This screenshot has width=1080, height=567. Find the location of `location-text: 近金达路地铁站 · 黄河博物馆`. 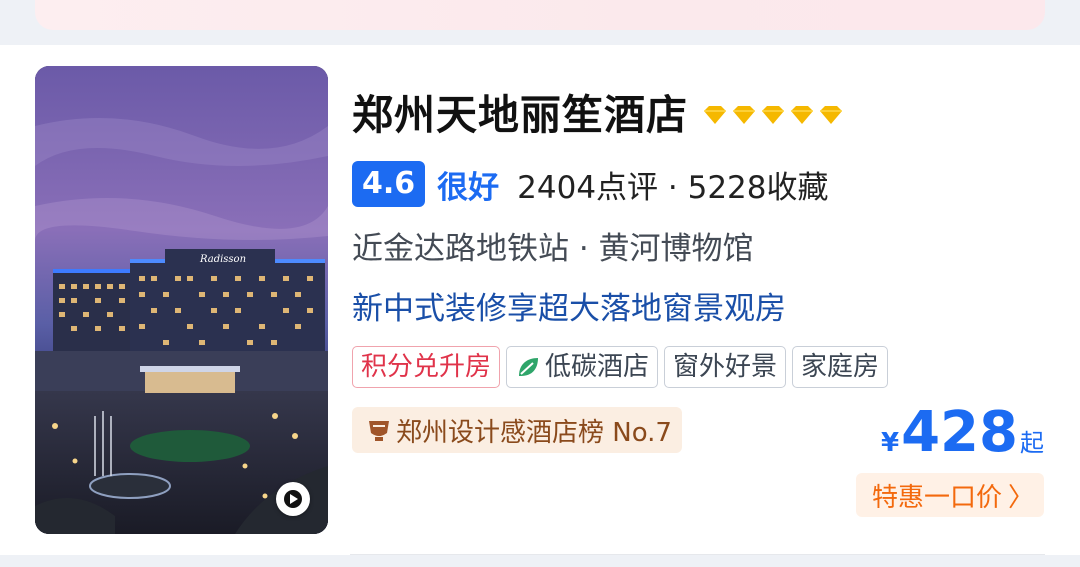

location-text: 近金达路地铁站 · 黄河博物馆 is located at coordinates (553, 249).